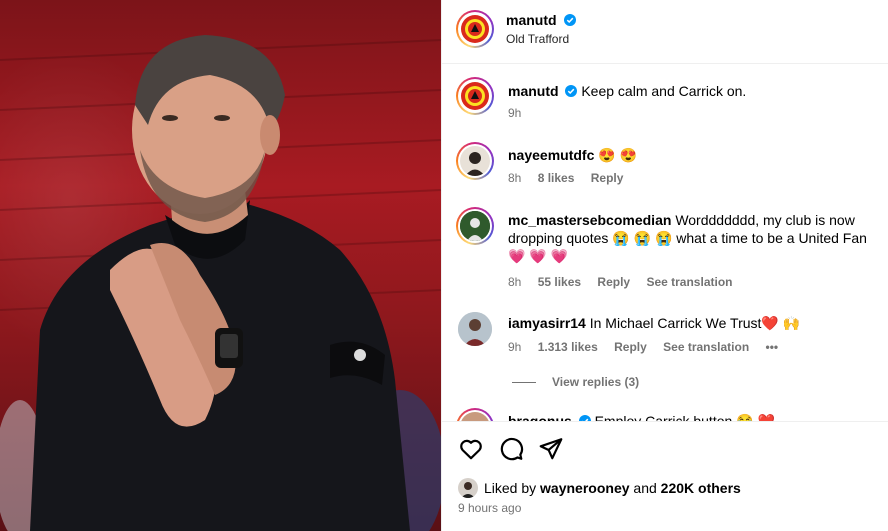  Describe the element at coordinates (540, 417) in the screenshot. I see `commenter-username: bragonus` at that location.